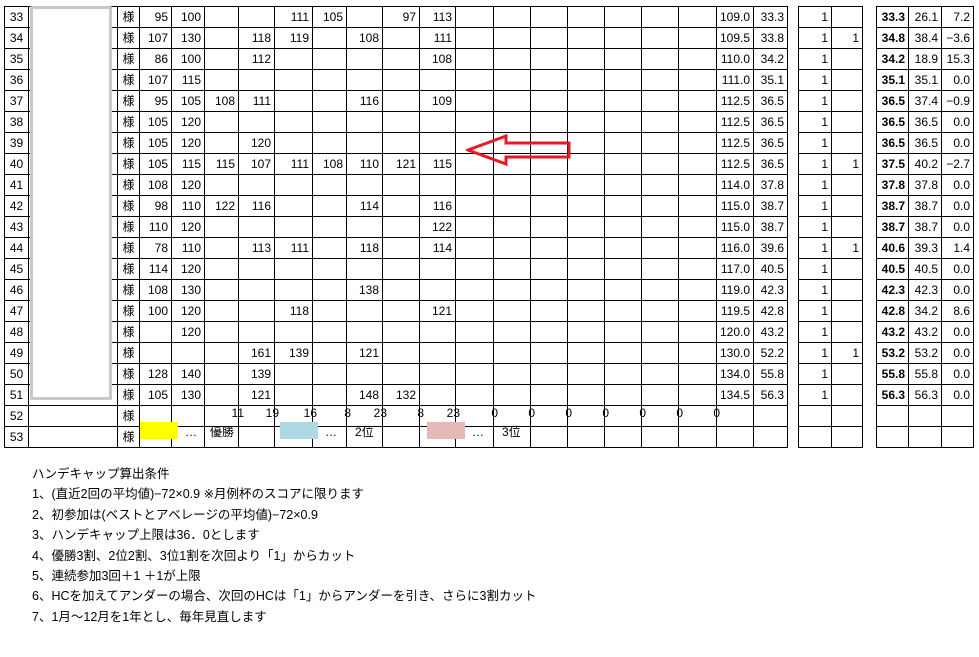 Image resolution: width=979 pixels, height=657 pixels. Describe the element at coordinates (364, 290) in the screenshot. I see `score-cell: 138` at that location.